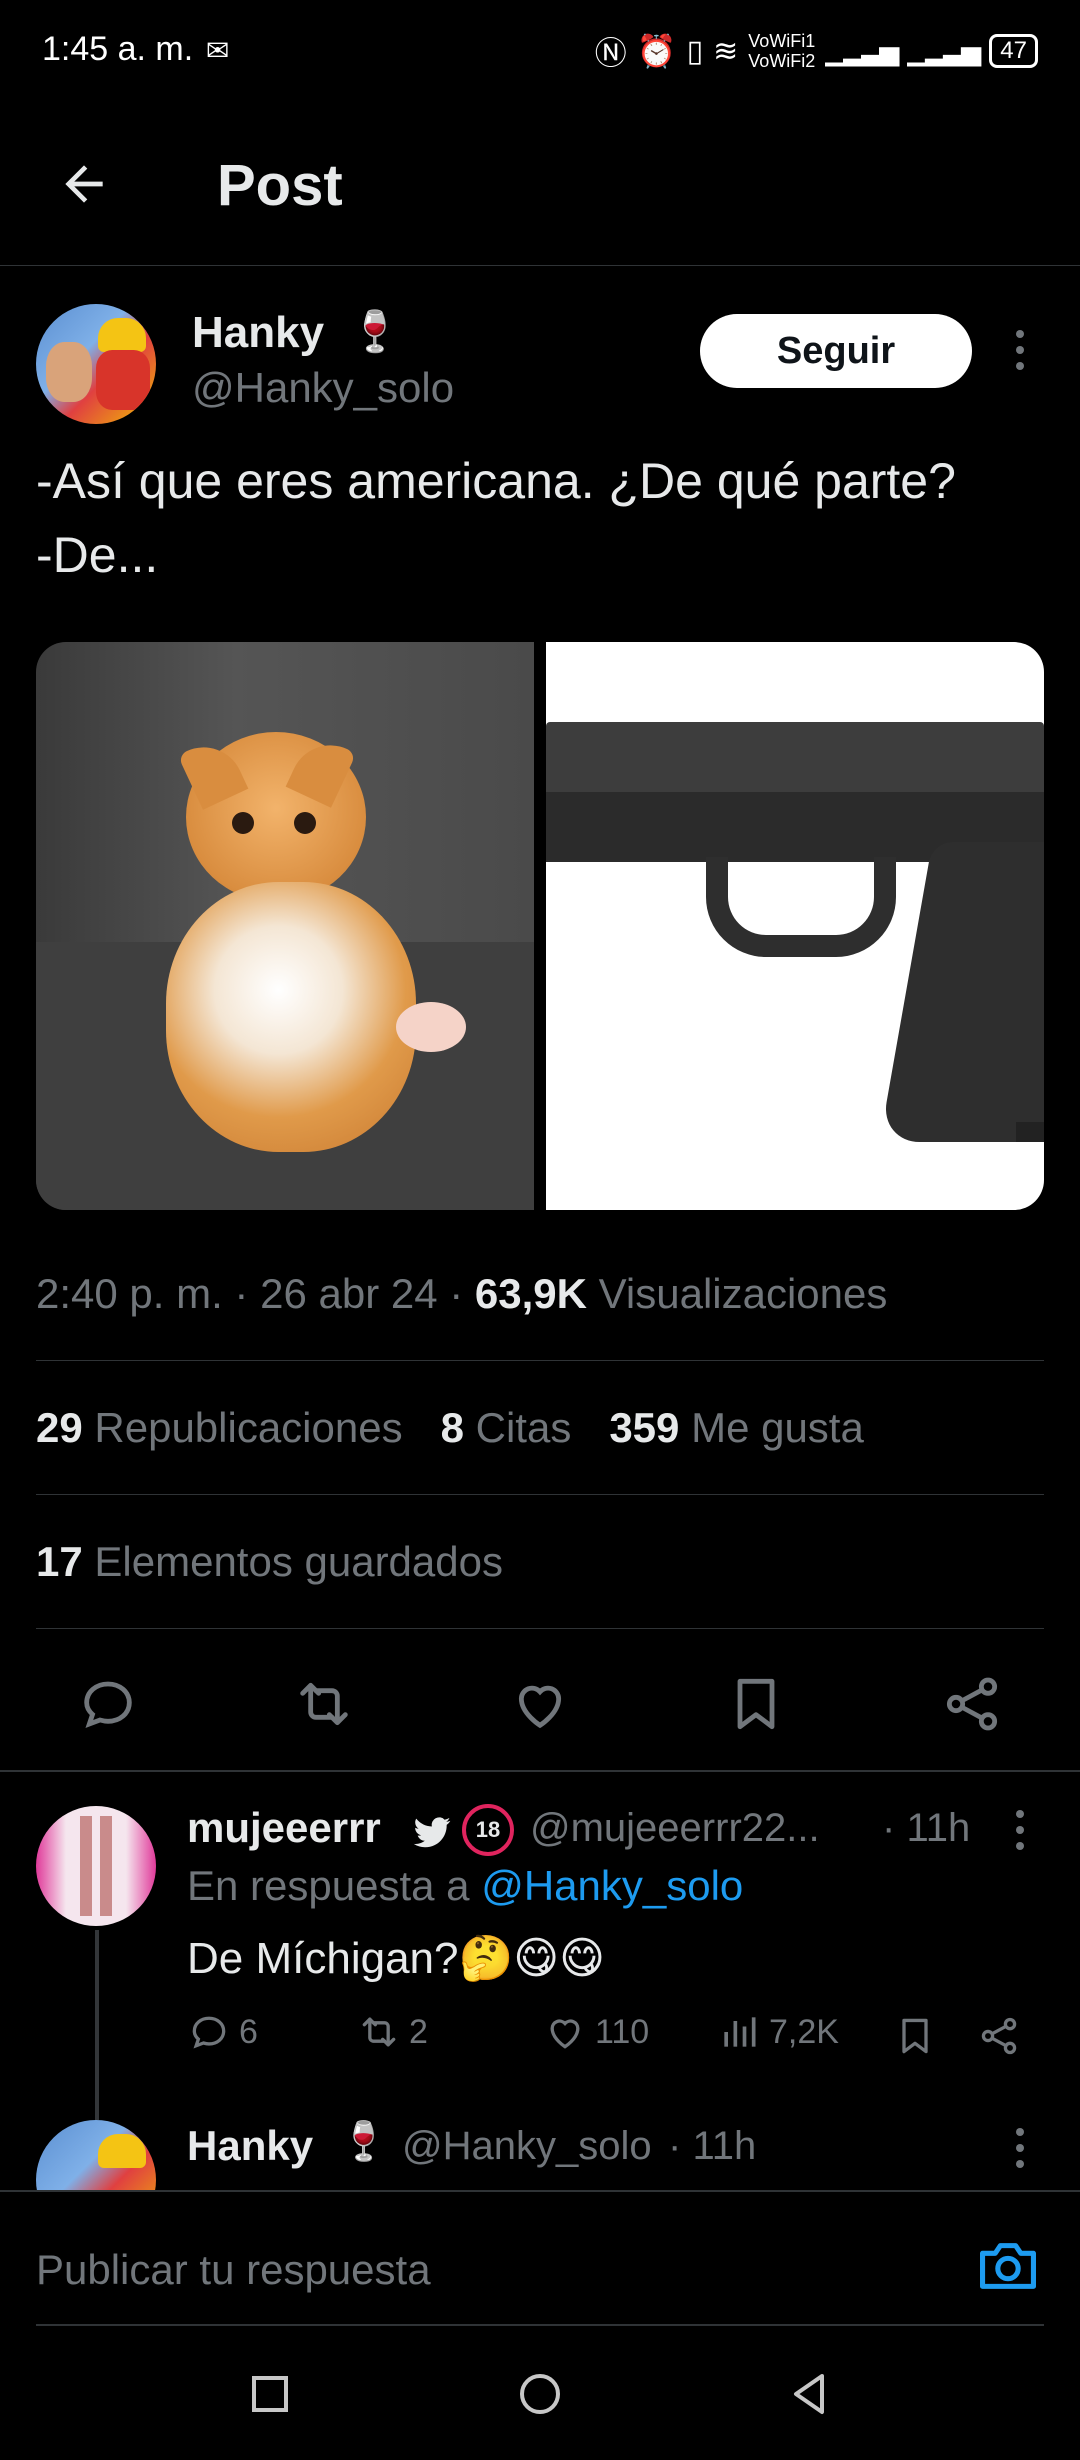  I want to click on next-reply-more-options-icon, so click(1020, 2148).